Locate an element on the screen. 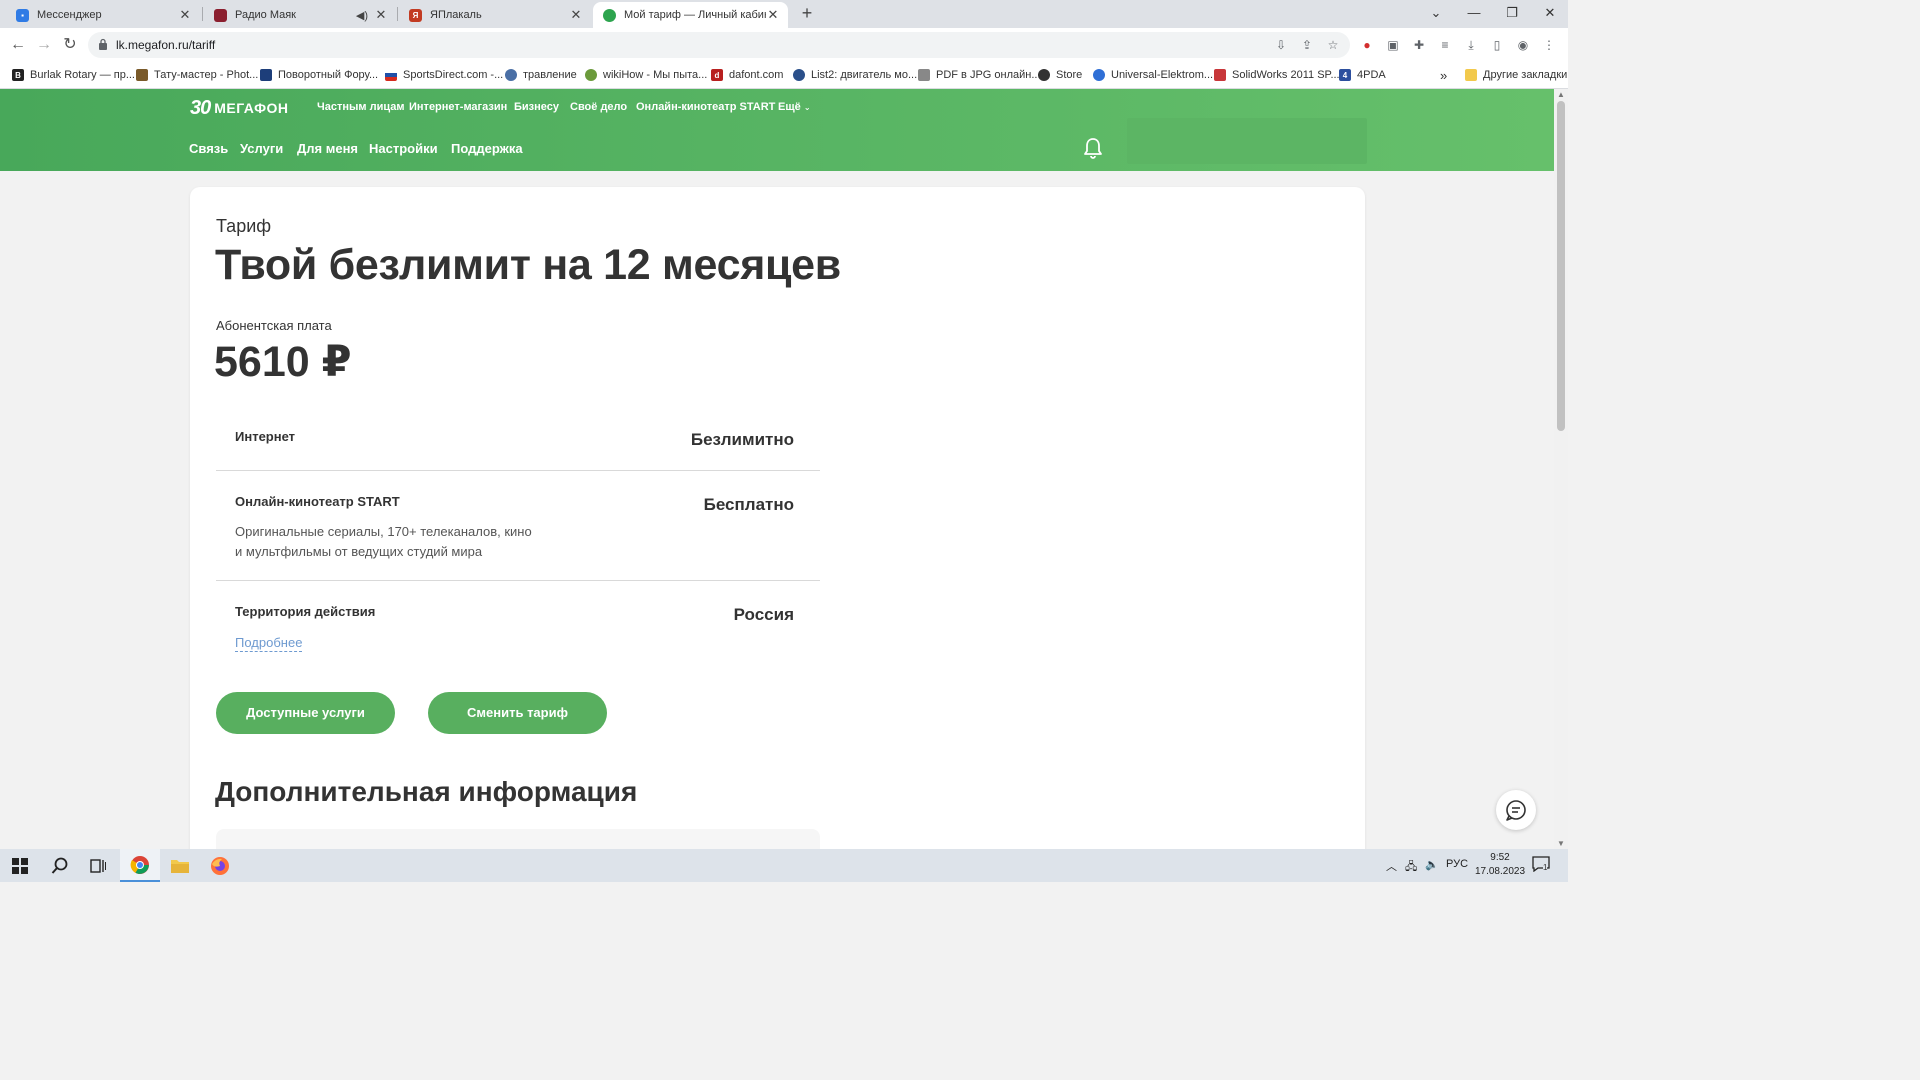 Image resolution: width=1920 pixels, height=1080 pixels. side-panel-icon: ▯ is located at coordinates (1497, 45).